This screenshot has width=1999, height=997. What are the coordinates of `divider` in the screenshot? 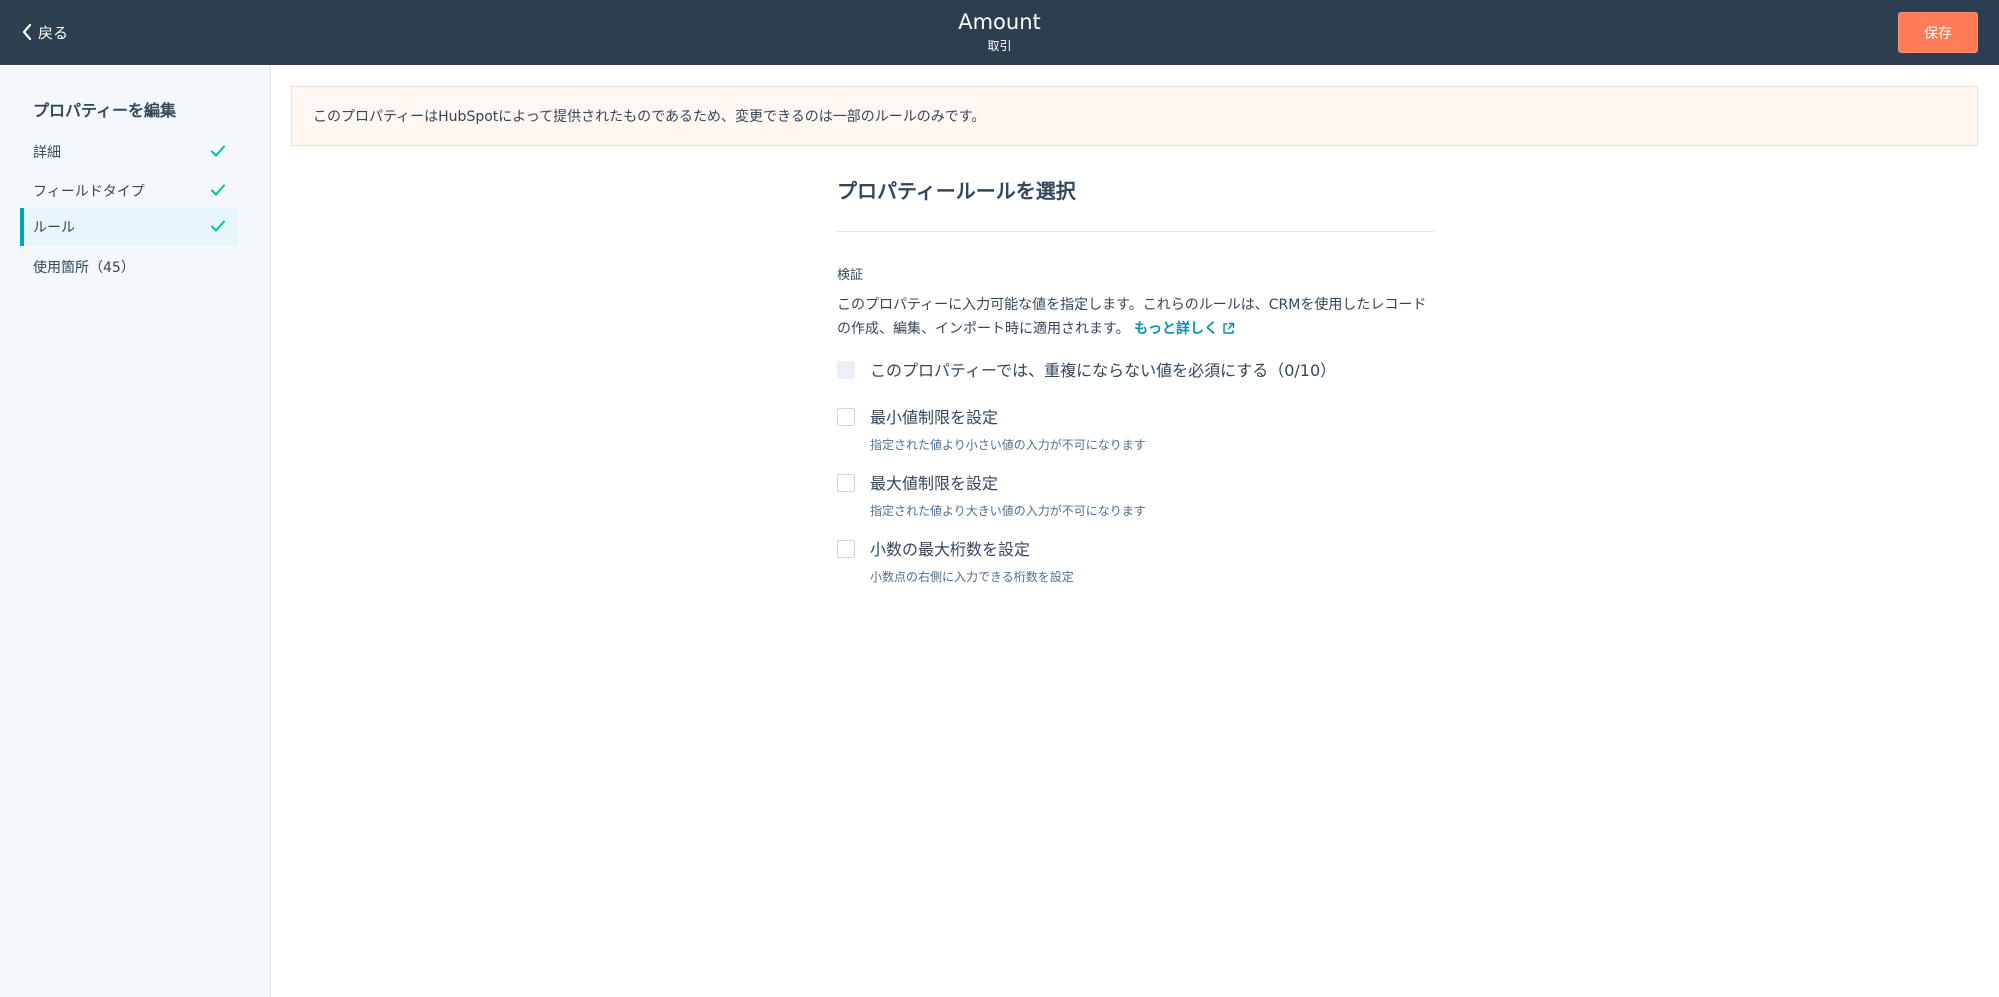 It's located at (1135, 231).